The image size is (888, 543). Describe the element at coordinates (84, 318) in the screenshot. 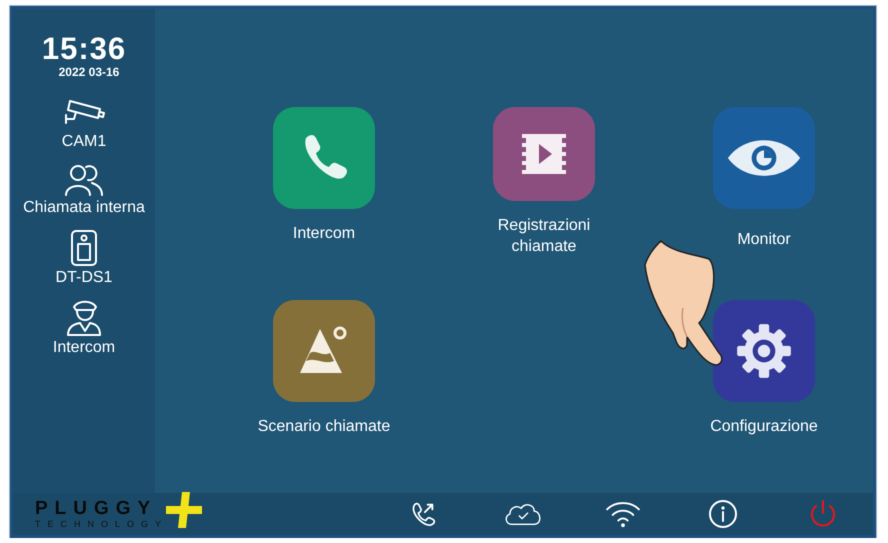

I see `security-guard-icon` at that location.